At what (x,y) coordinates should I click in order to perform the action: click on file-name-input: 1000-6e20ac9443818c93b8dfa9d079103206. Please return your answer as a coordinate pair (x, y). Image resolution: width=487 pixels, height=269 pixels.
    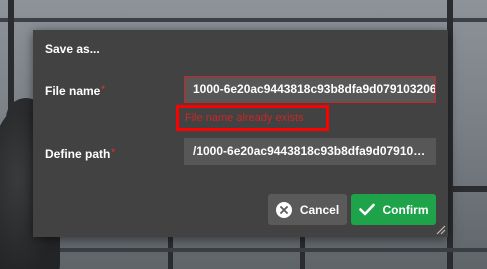
    Looking at the image, I should click on (310, 89).